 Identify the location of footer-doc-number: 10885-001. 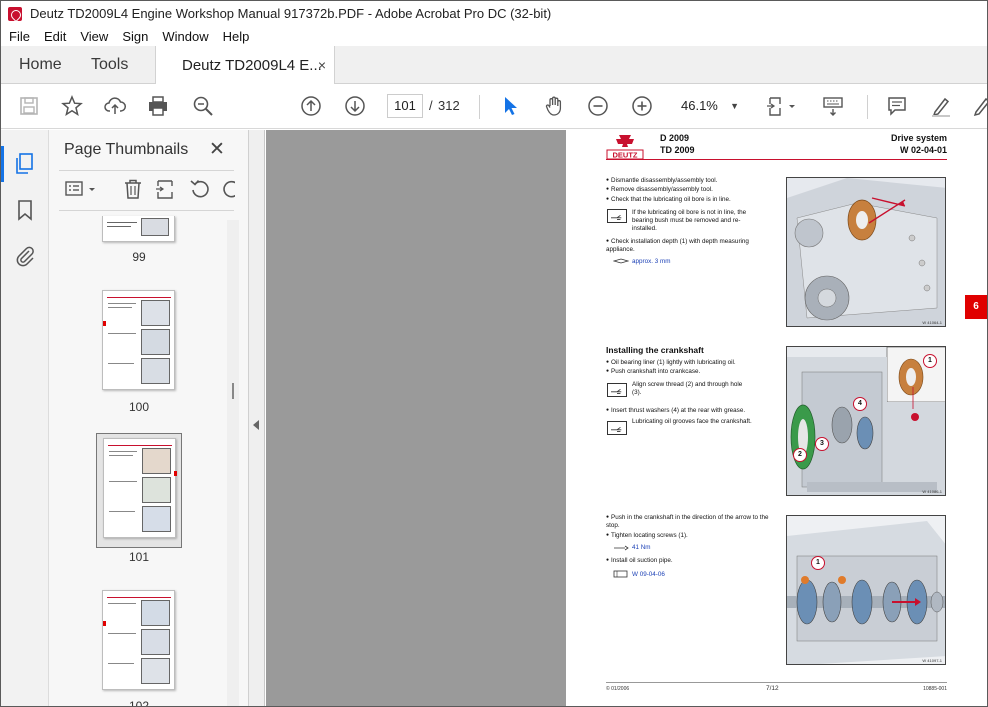
(935, 689).